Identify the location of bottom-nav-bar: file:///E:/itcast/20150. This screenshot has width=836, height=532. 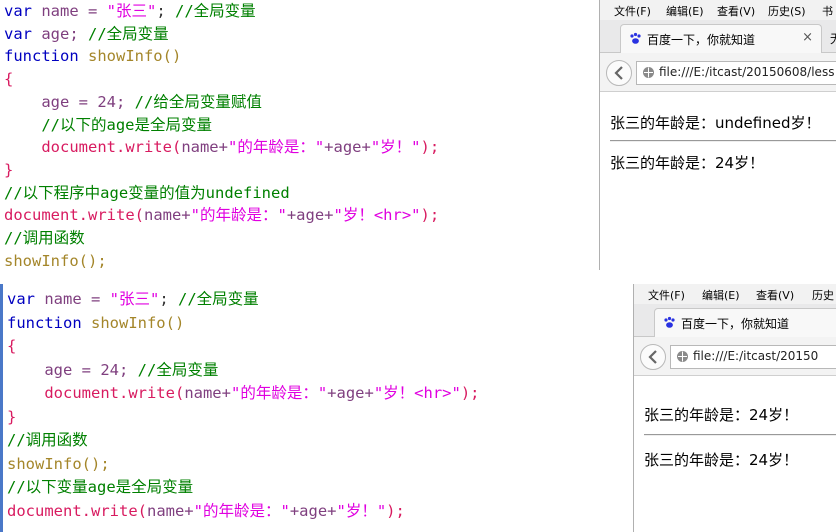
(735, 356).